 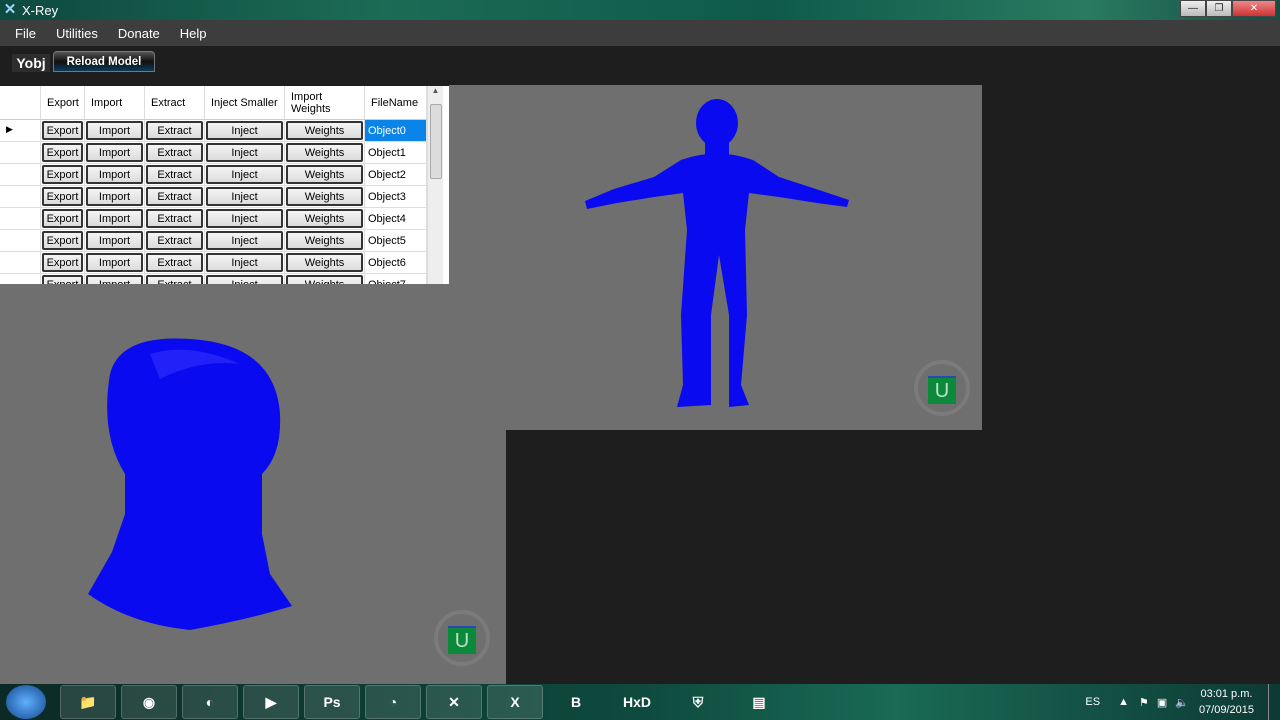 I want to click on table-row: Export Import Extract Inject Weights Object2, so click(x=213, y=175).